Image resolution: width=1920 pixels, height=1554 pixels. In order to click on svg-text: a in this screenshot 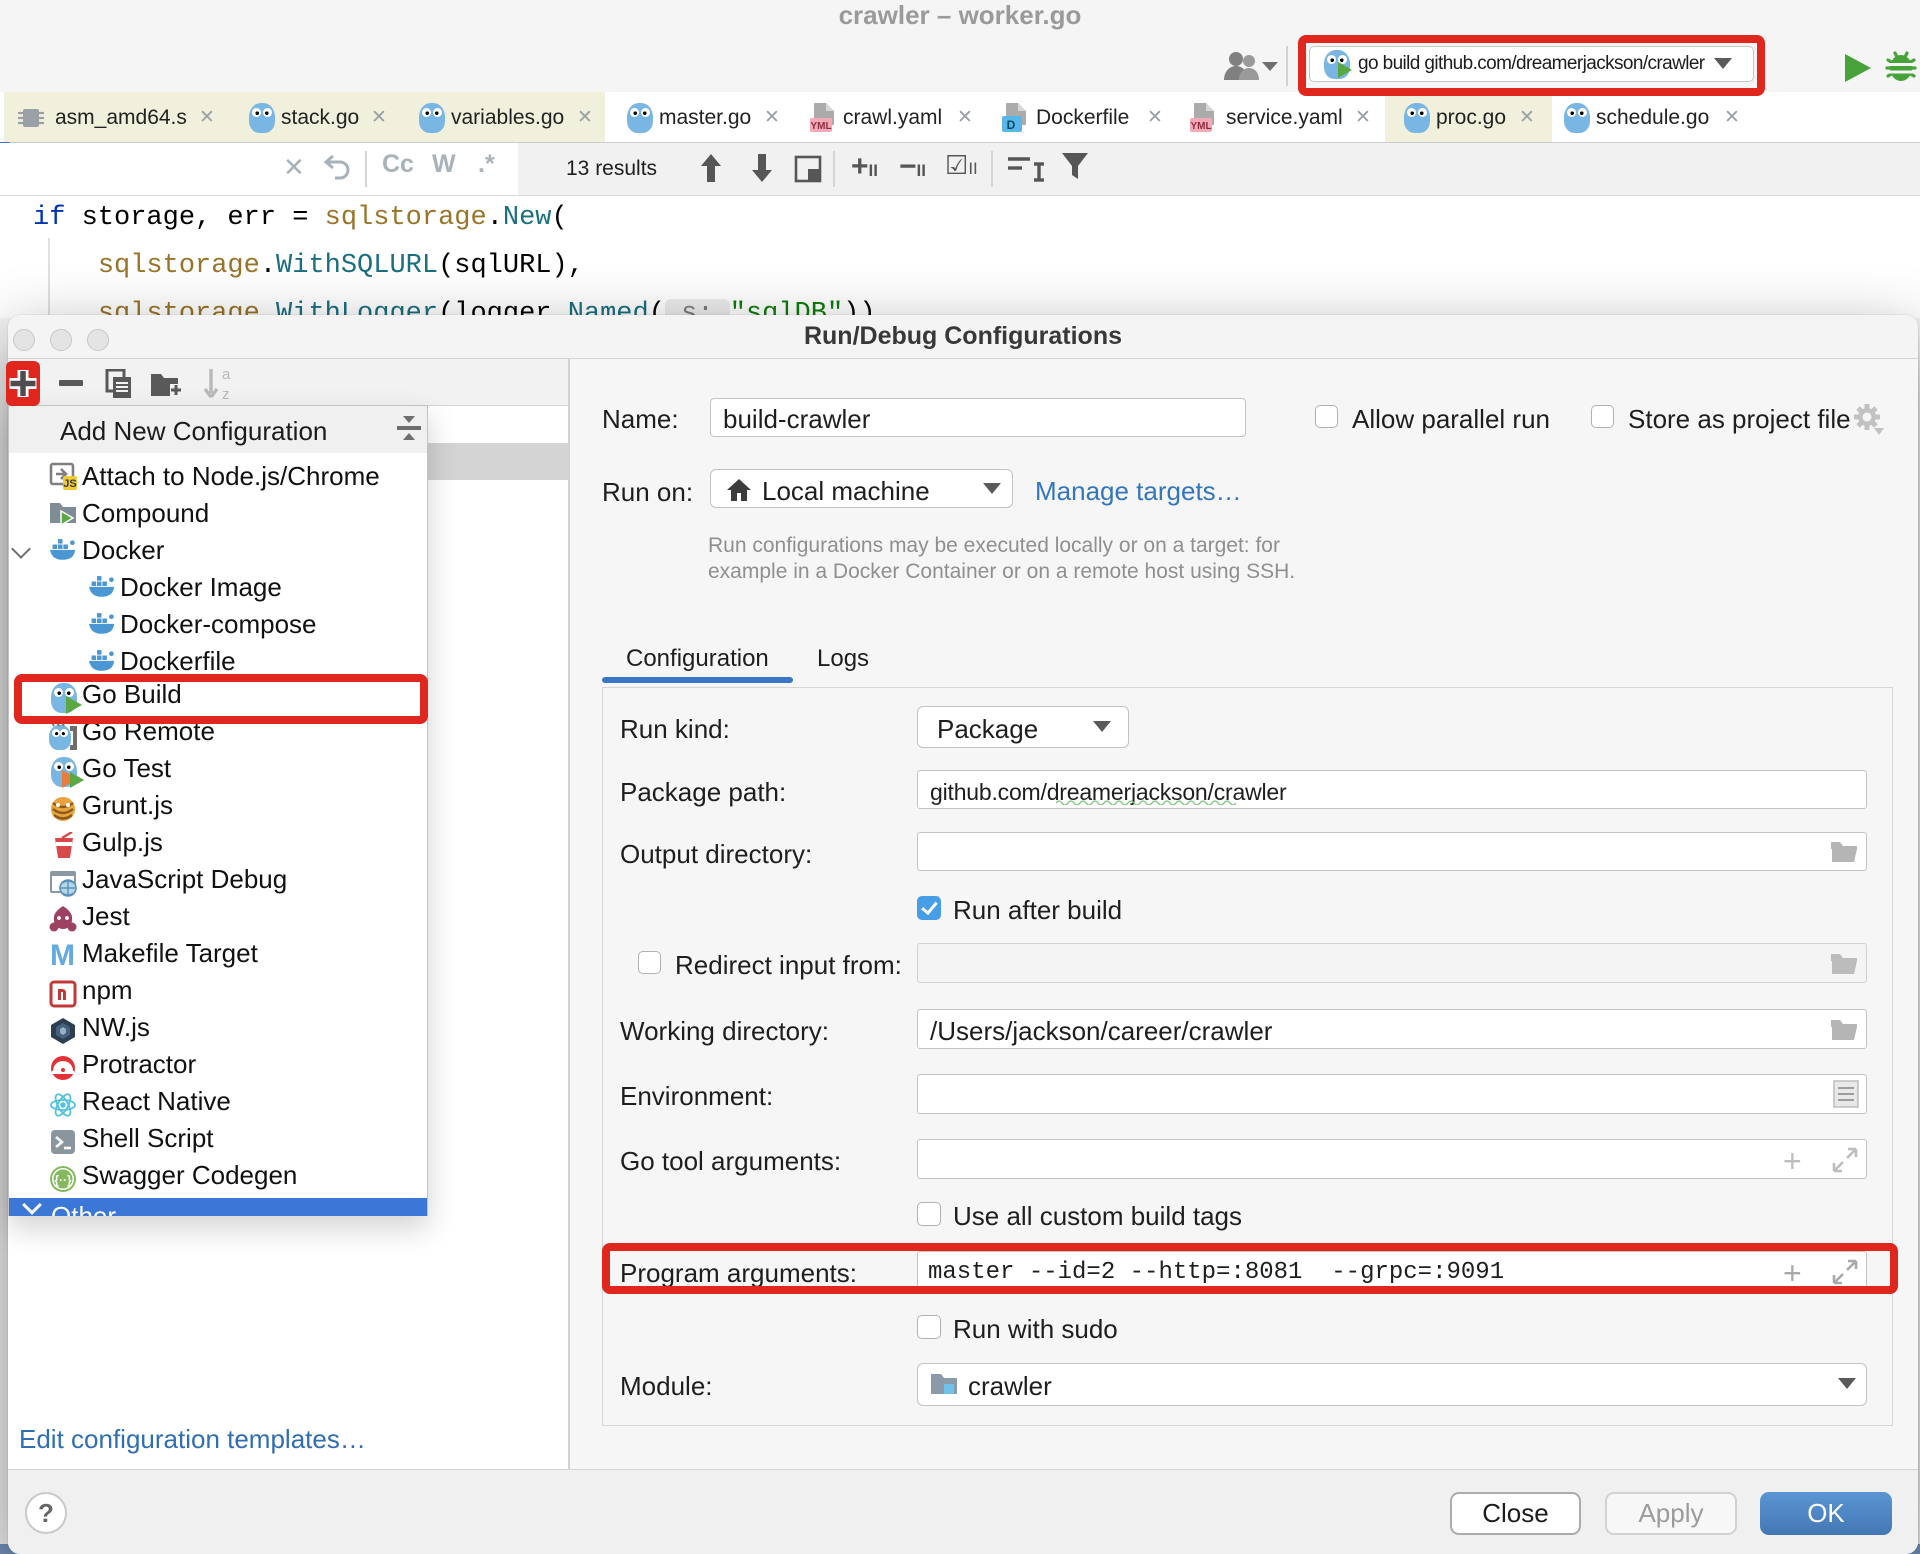, I will do `click(226, 375)`.